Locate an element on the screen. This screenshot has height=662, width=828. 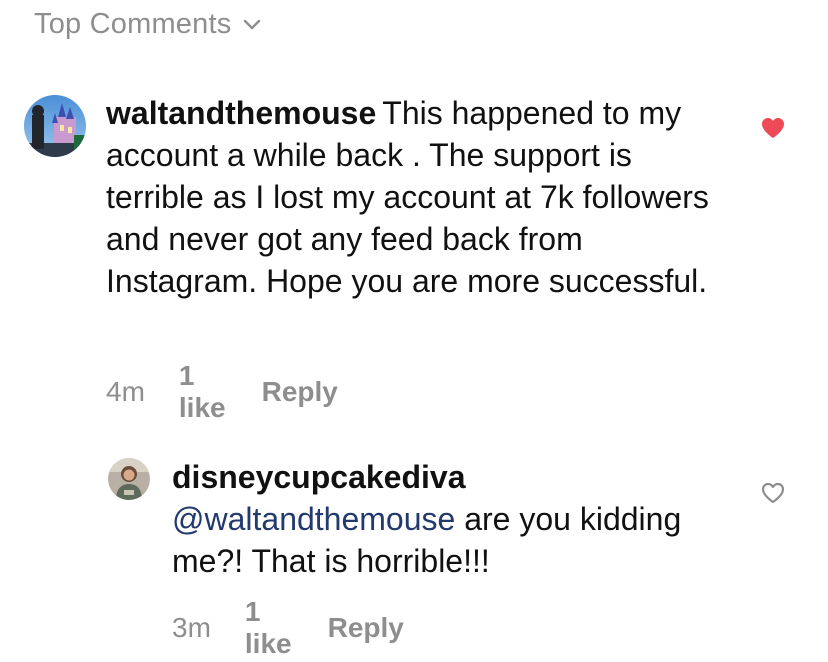
comment-username: disneycupcakediva is located at coordinates (452, 477).